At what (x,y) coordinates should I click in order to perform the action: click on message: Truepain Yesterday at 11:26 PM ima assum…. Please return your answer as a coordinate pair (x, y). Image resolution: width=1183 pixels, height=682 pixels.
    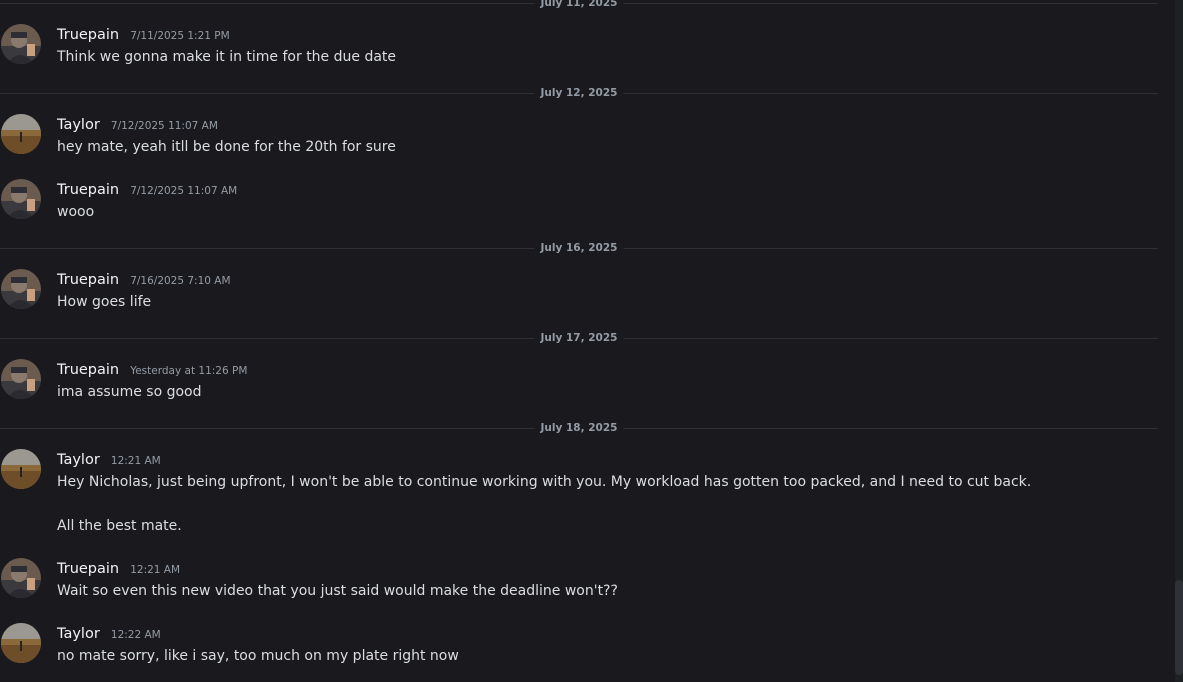
    Looking at the image, I should click on (575, 381).